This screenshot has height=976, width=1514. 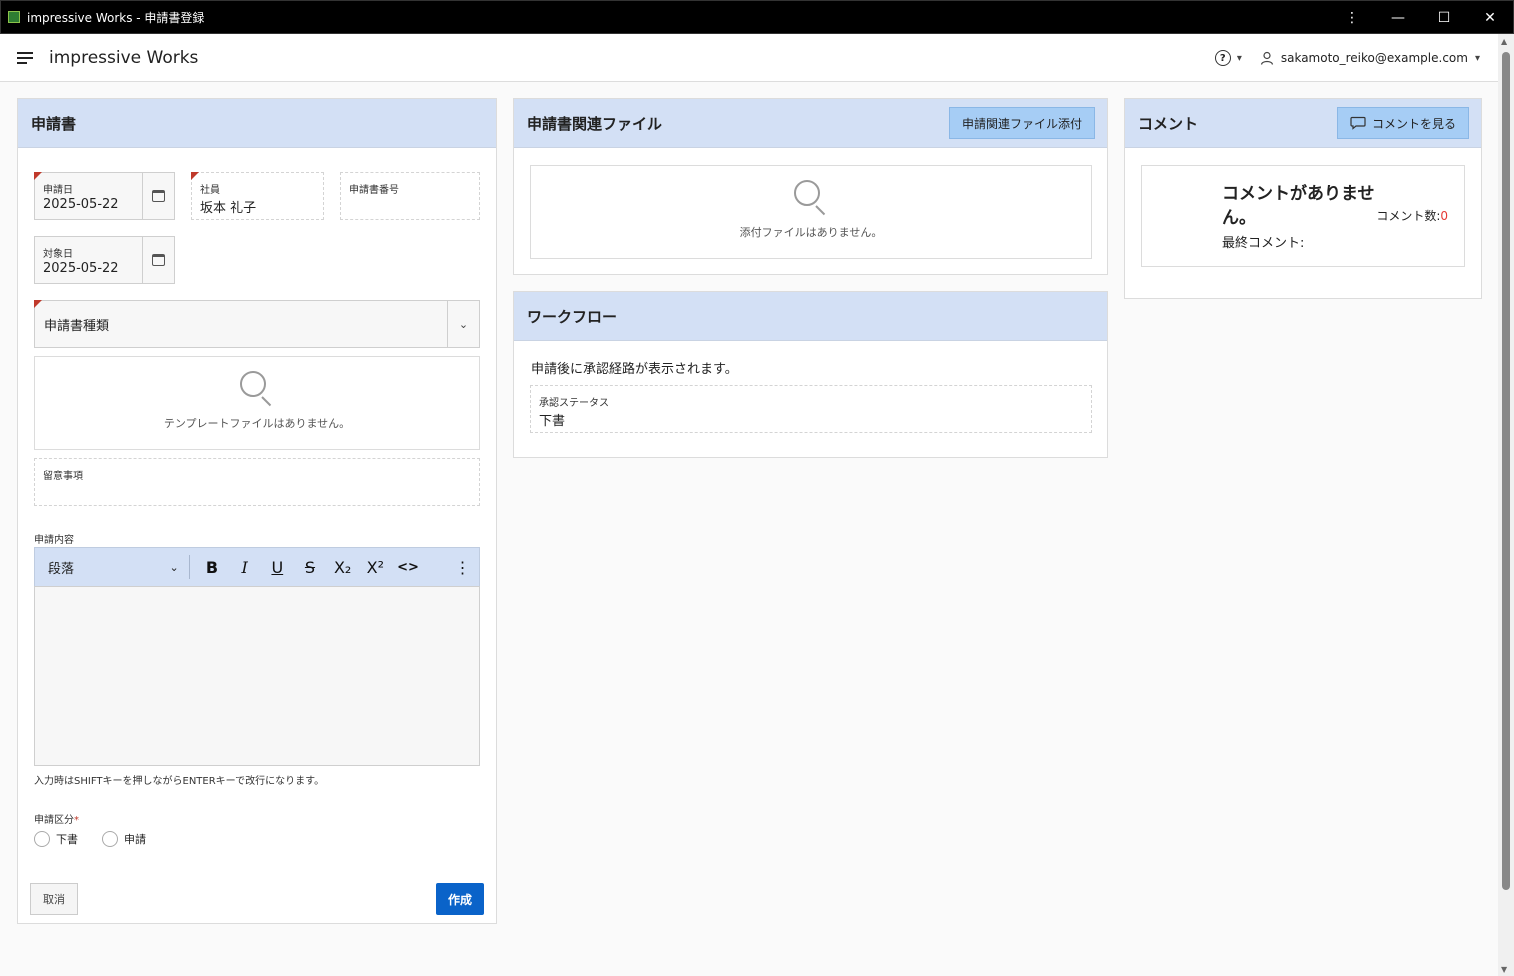 What do you see at coordinates (25, 57) in the screenshot?
I see `menu-icon` at bounding box center [25, 57].